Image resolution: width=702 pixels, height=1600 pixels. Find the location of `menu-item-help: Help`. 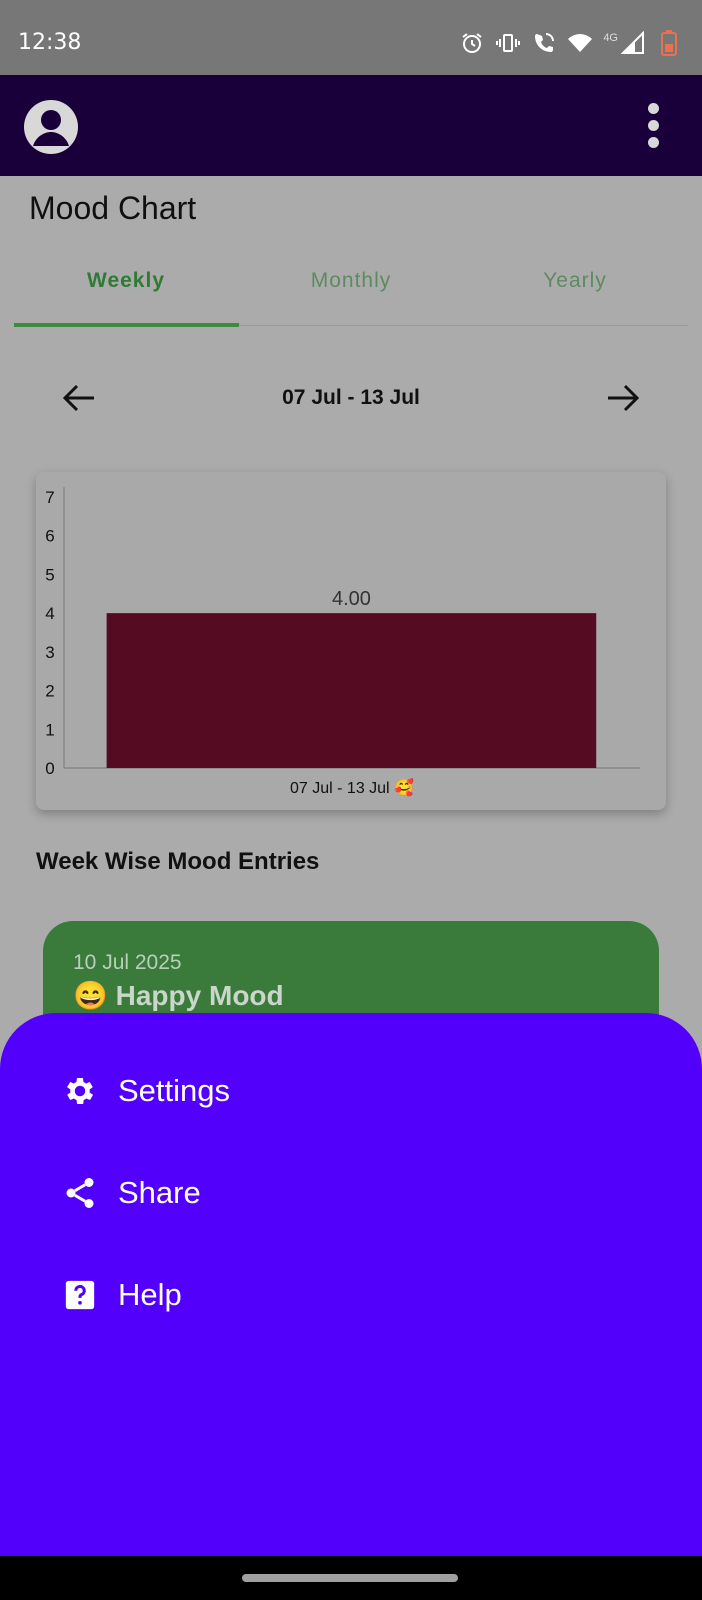

menu-item-help: Help is located at coordinates (122, 1295).